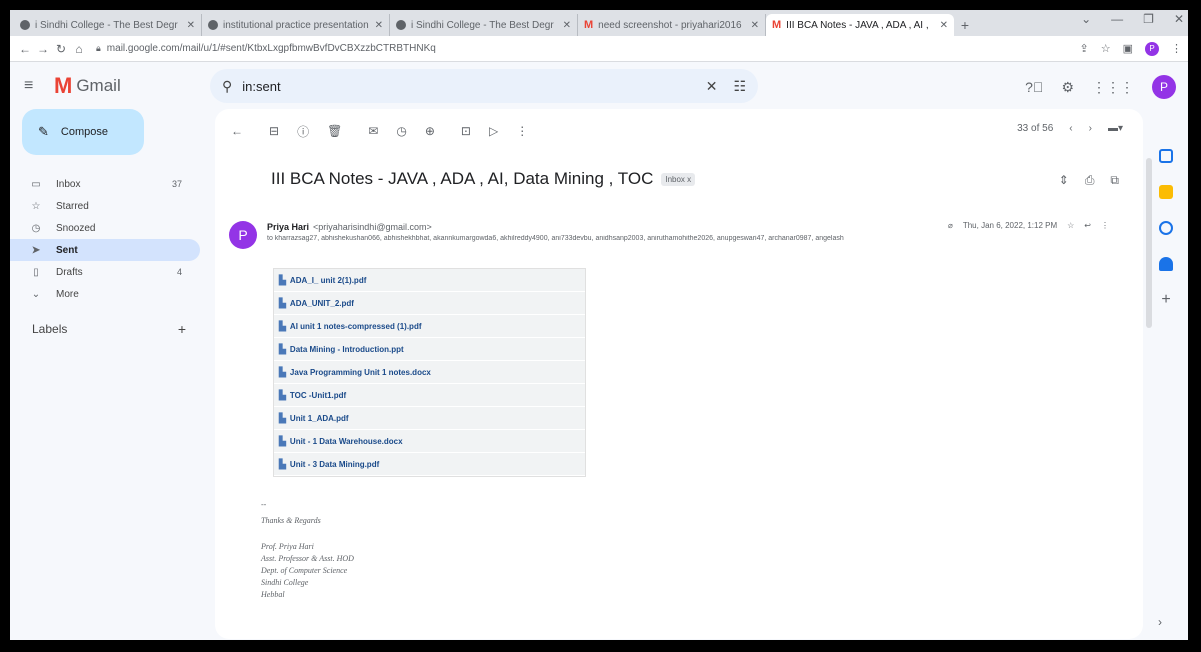 The width and height of the screenshot is (1201, 652). I want to click on compose-button: ✎ Compose, so click(83, 132).